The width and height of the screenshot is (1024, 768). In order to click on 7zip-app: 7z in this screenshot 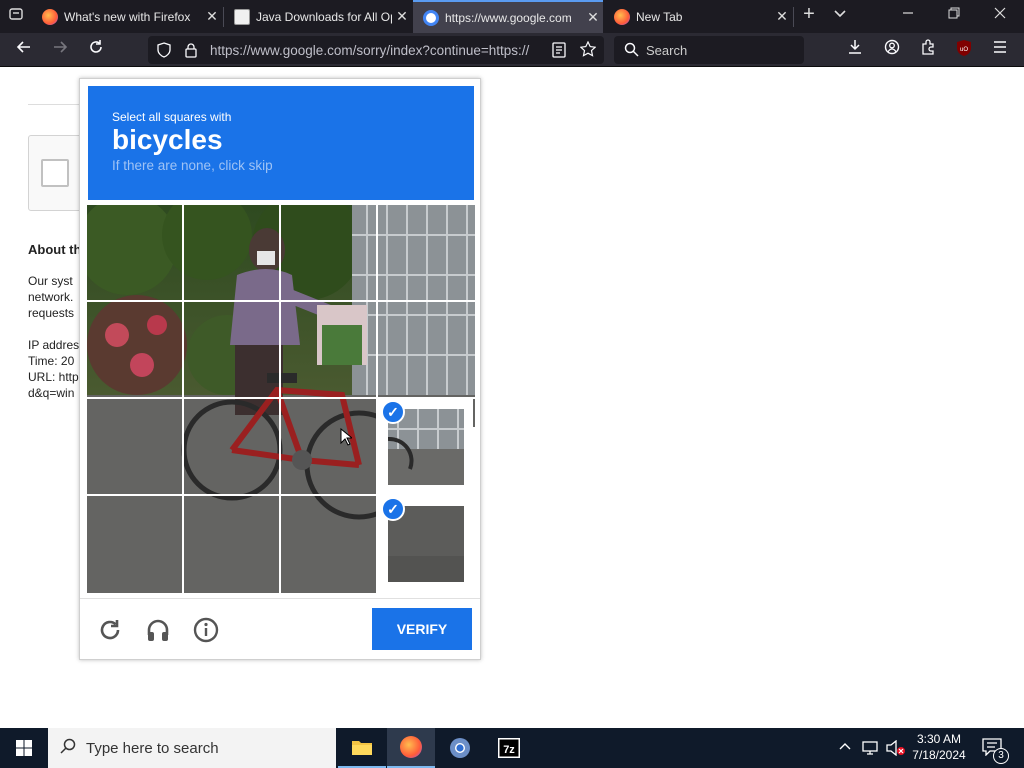, I will do `click(509, 748)`.